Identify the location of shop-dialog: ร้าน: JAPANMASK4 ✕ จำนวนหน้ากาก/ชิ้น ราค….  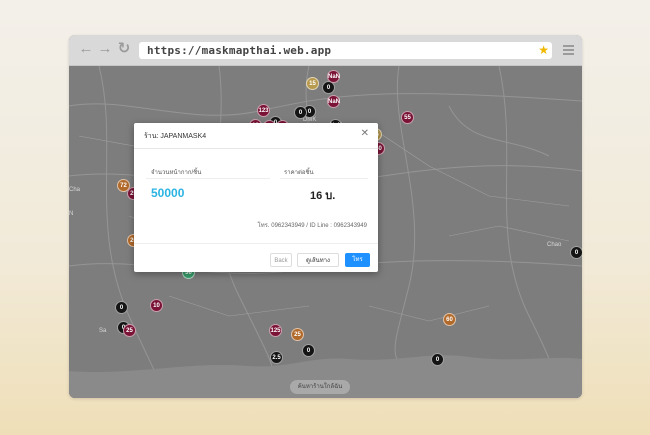
(256, 197).